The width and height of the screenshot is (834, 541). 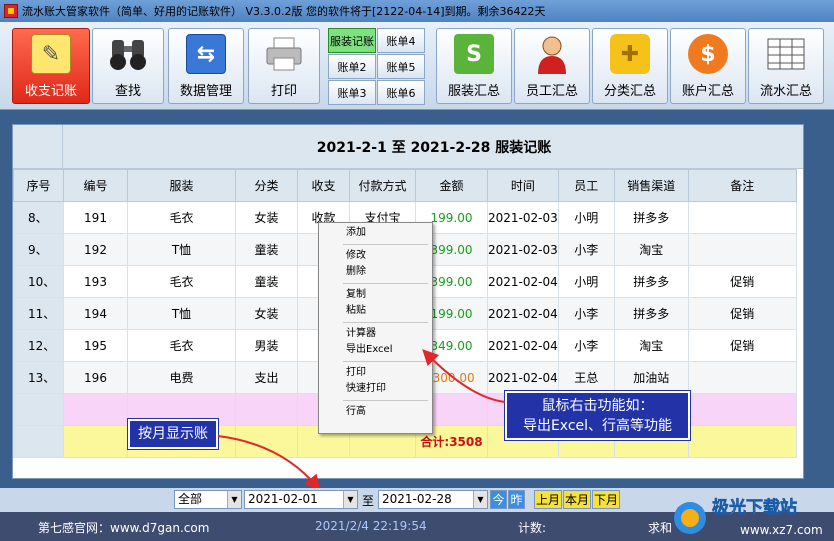 I want to click on date-to-value: 2021-02-28, so click(x=417, y=499).